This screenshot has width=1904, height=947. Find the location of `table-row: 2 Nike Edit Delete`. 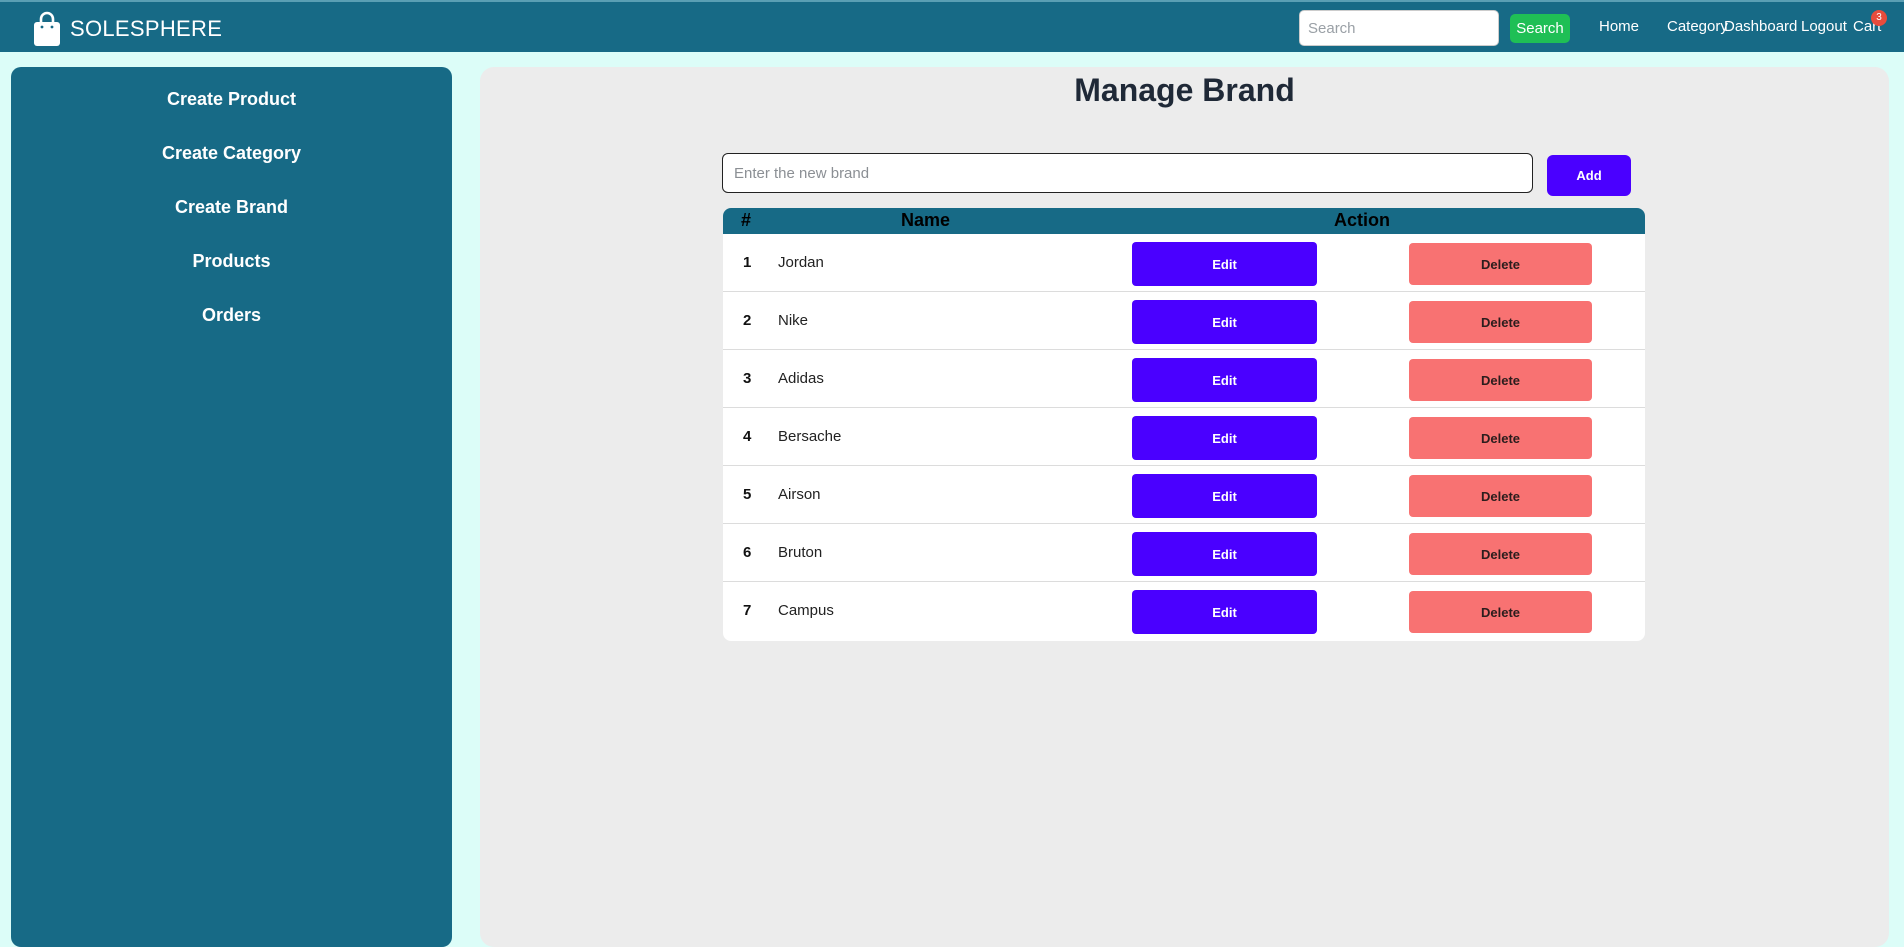

table-row: 2 Nike Edit Delete is located at coordinates (1184, 321).